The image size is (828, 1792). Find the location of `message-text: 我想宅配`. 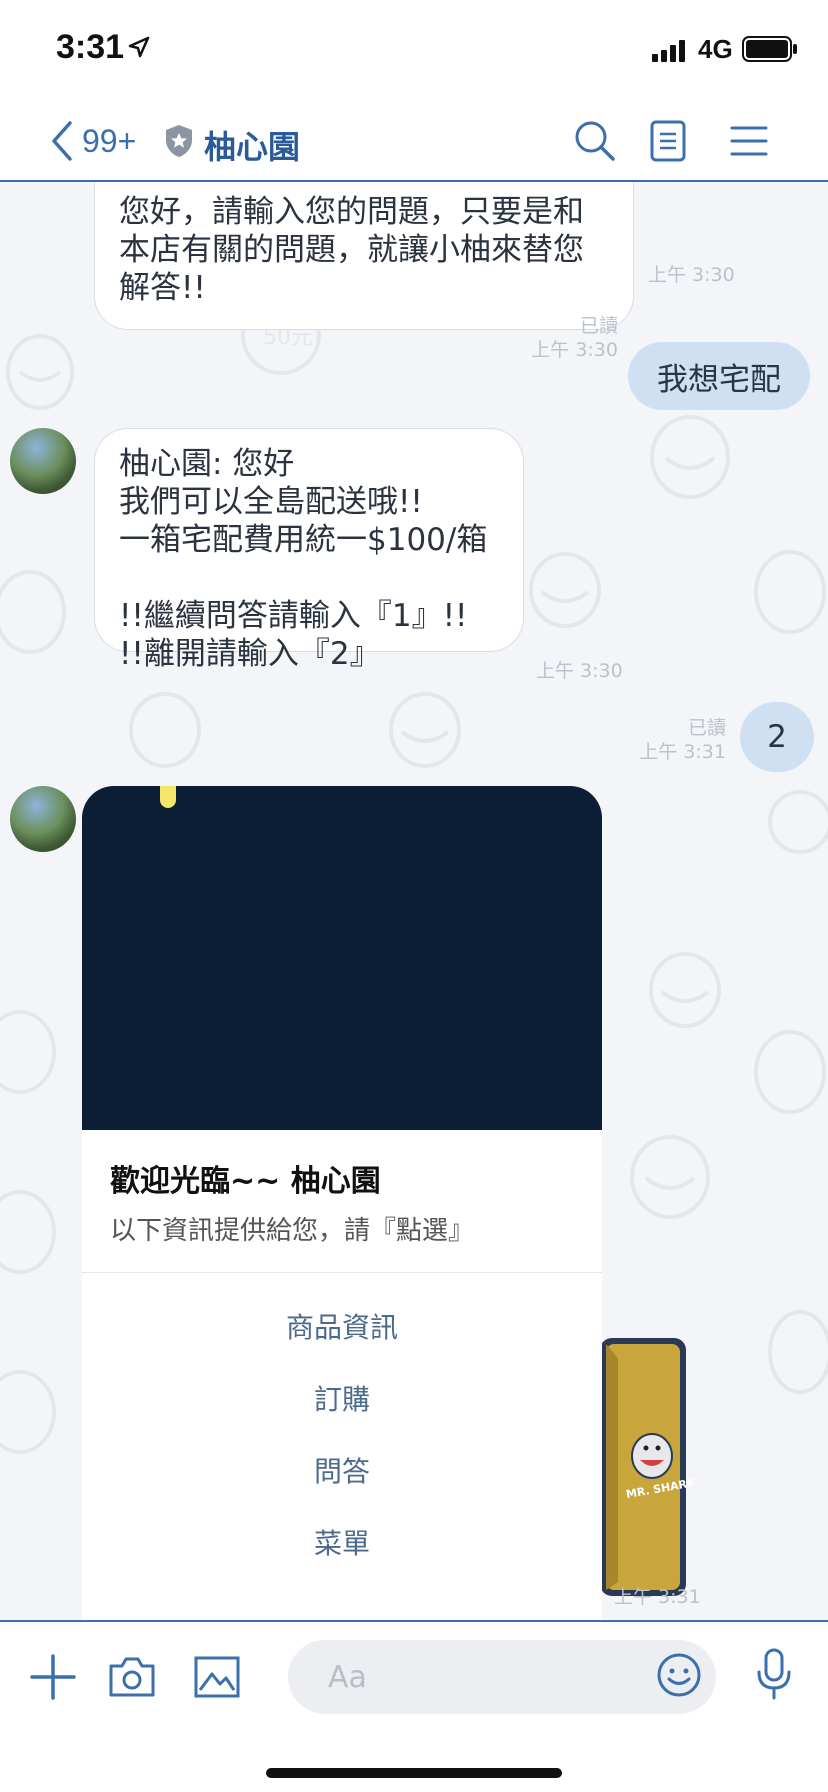

message-text: 我想宅配 is located at coordinates (719, 379).